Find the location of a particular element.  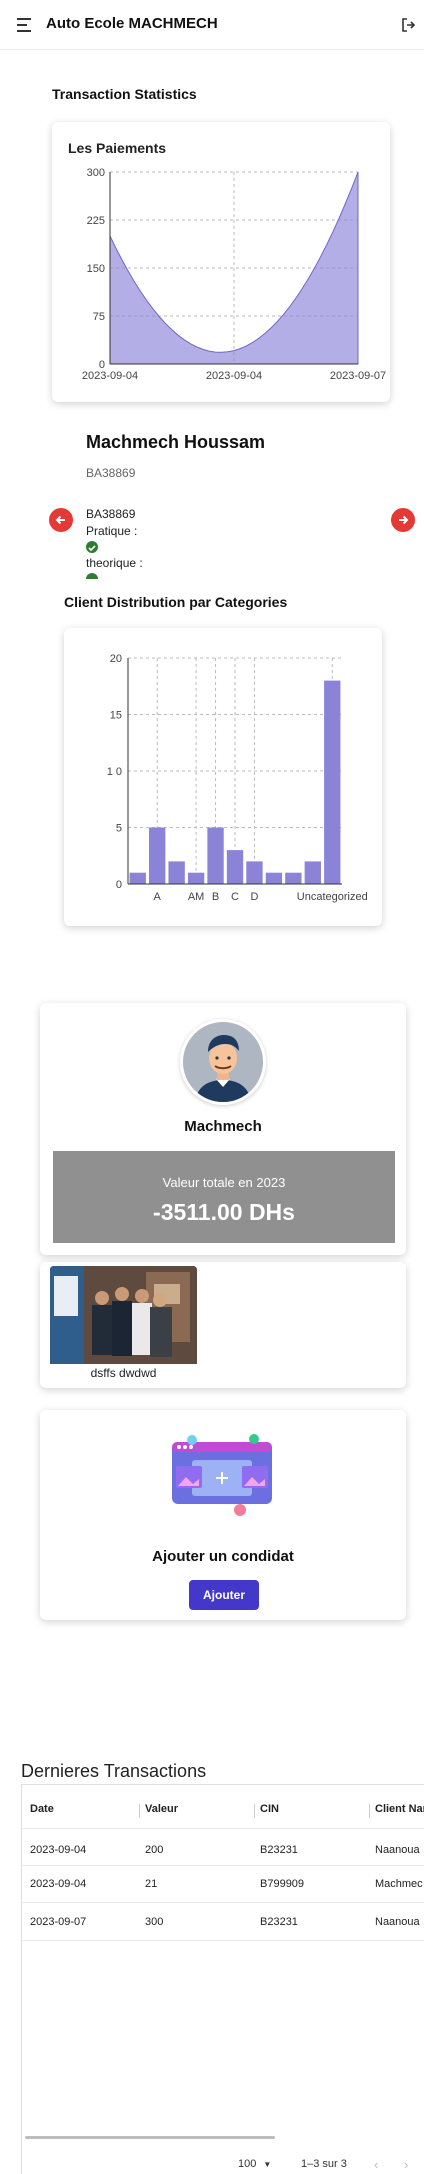

add-candidate-title: Ajouter un condidat is located at coordinates (223, 1556).